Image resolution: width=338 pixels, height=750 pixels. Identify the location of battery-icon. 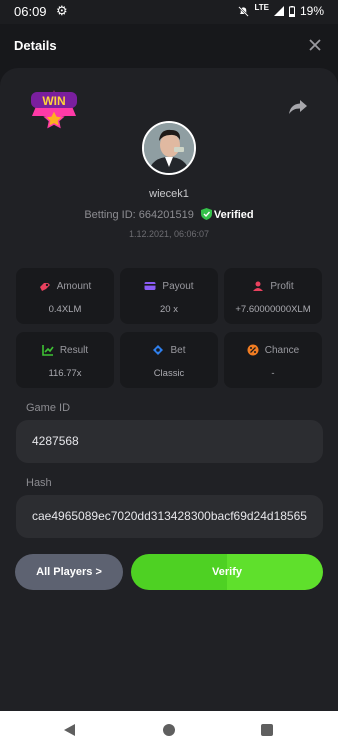
(291, 11).